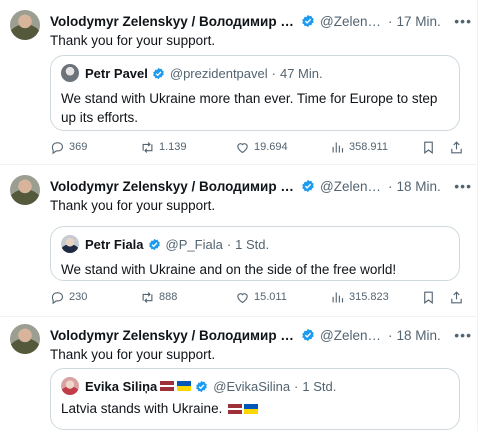 This screenshot has height=431, width=495. I want to click on quote-header: Petr Pavel @prezidentpavel · 47 Min., so click(192, 73).